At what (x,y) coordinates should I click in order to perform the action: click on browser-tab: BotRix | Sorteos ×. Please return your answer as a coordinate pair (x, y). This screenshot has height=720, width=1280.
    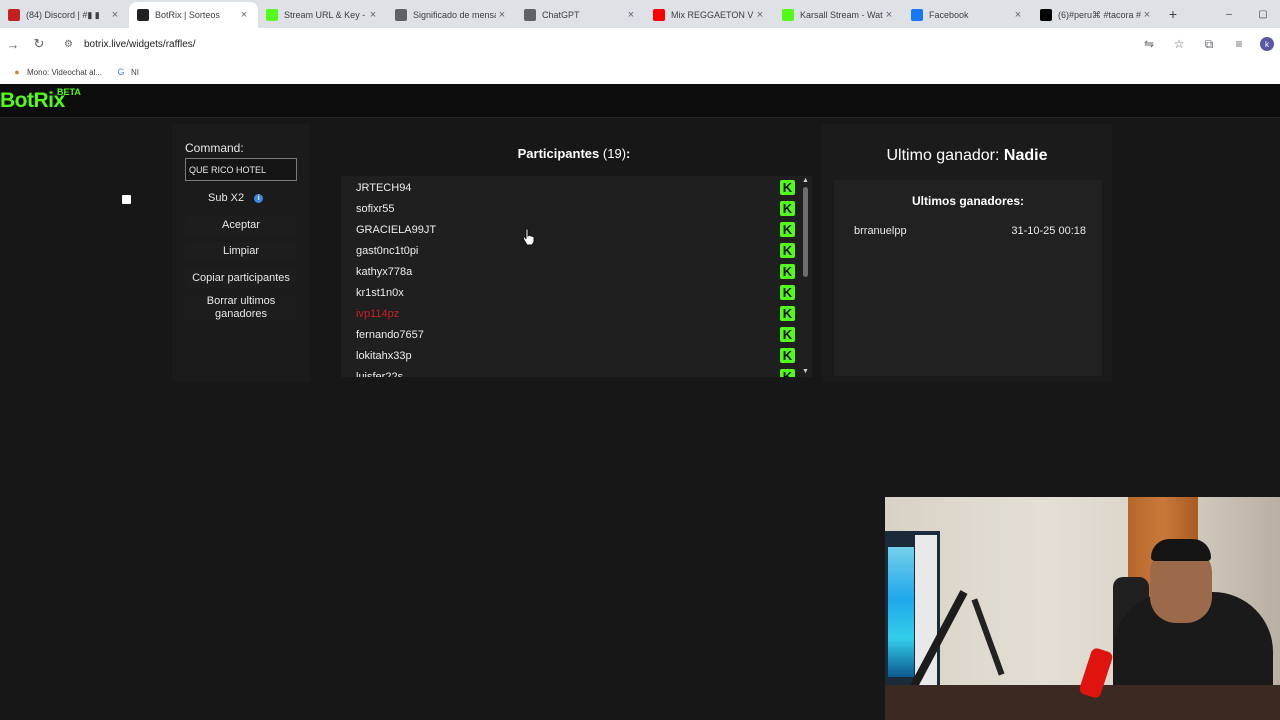
    Looking at the image, I should click on (193, 15).